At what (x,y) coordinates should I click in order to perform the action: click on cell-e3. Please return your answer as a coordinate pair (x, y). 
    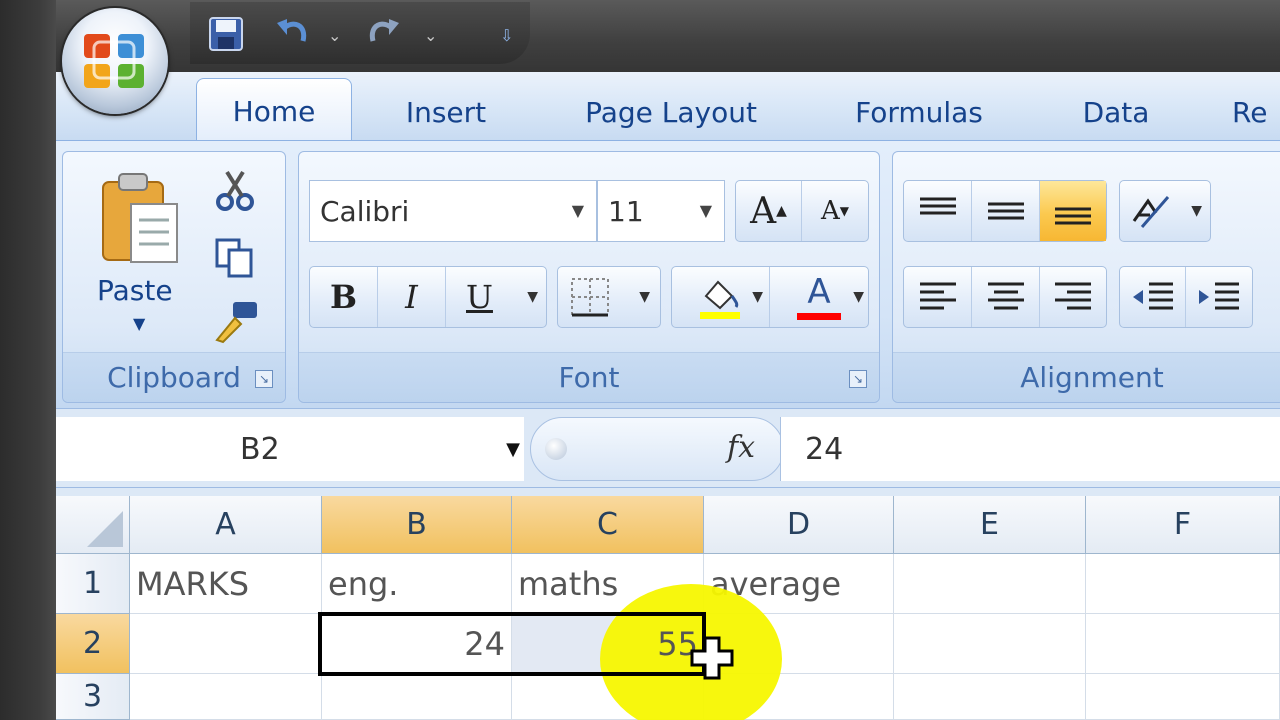
    Looking at the image, I should click on (990, 697).